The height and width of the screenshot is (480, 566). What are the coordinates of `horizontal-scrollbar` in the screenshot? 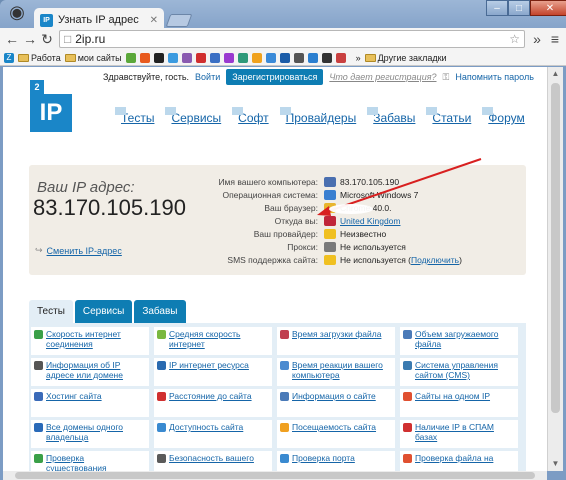 It's located at (275, 475).